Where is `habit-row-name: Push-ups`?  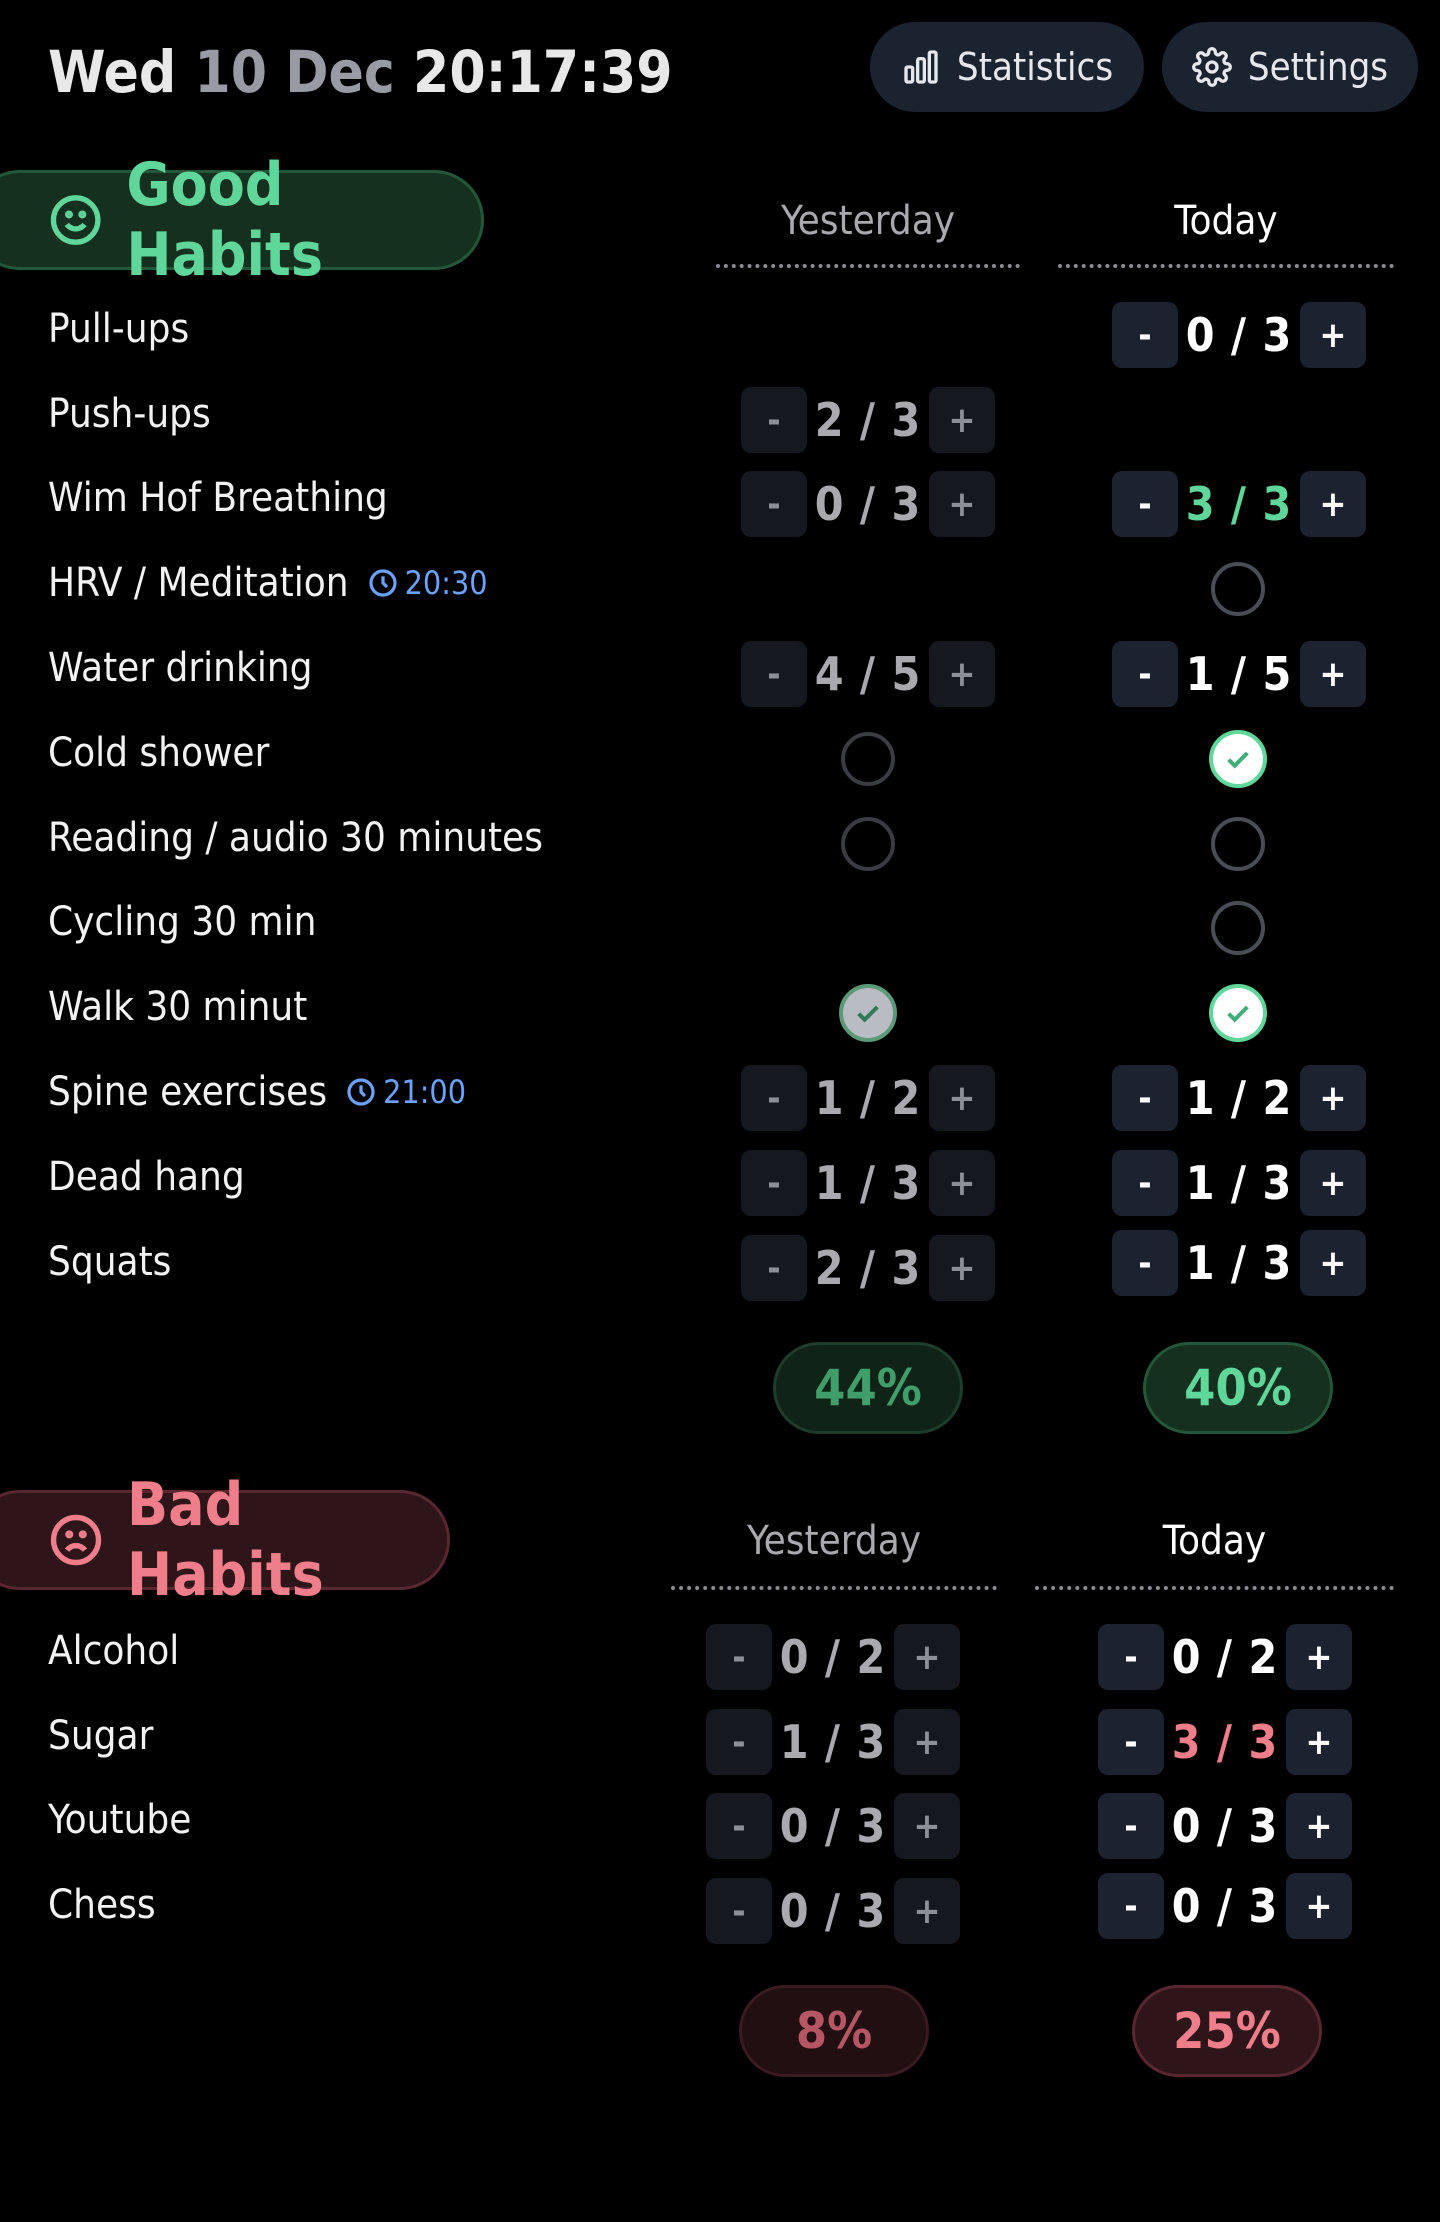 habit-row-name: Push-ups is located at coordinates (129, 414).